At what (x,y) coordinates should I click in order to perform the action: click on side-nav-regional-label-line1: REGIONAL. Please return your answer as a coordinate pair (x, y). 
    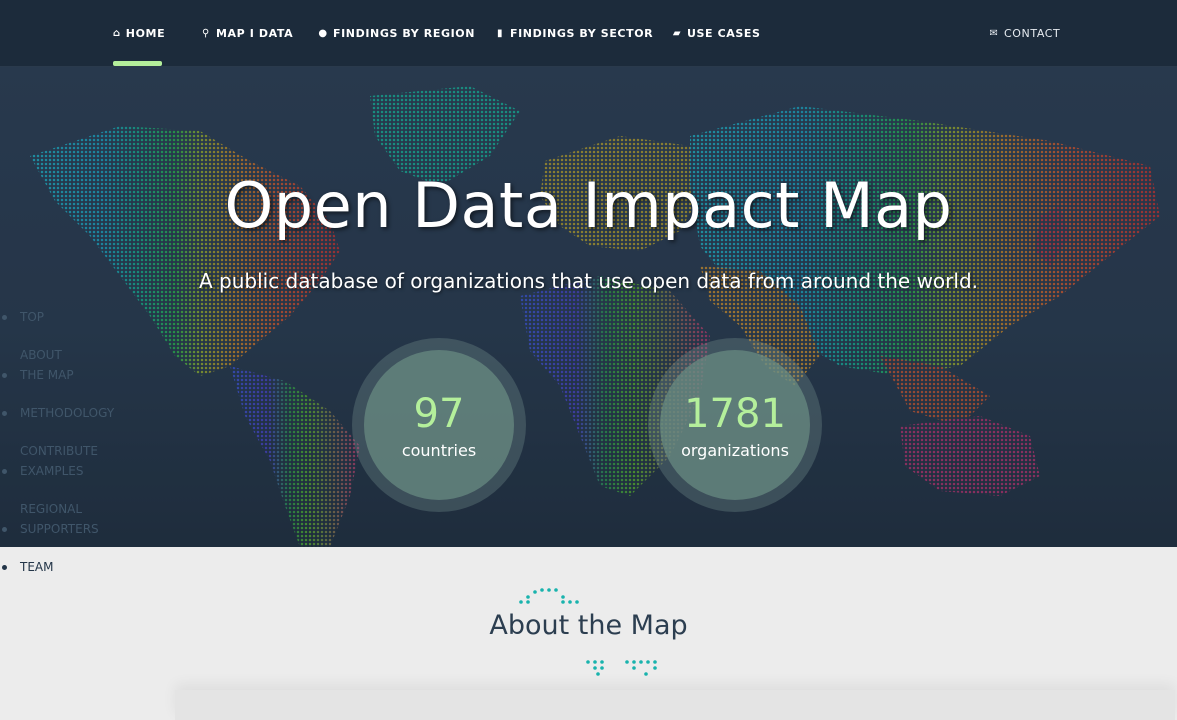
    Looking at the image, I should click on (51, 509).